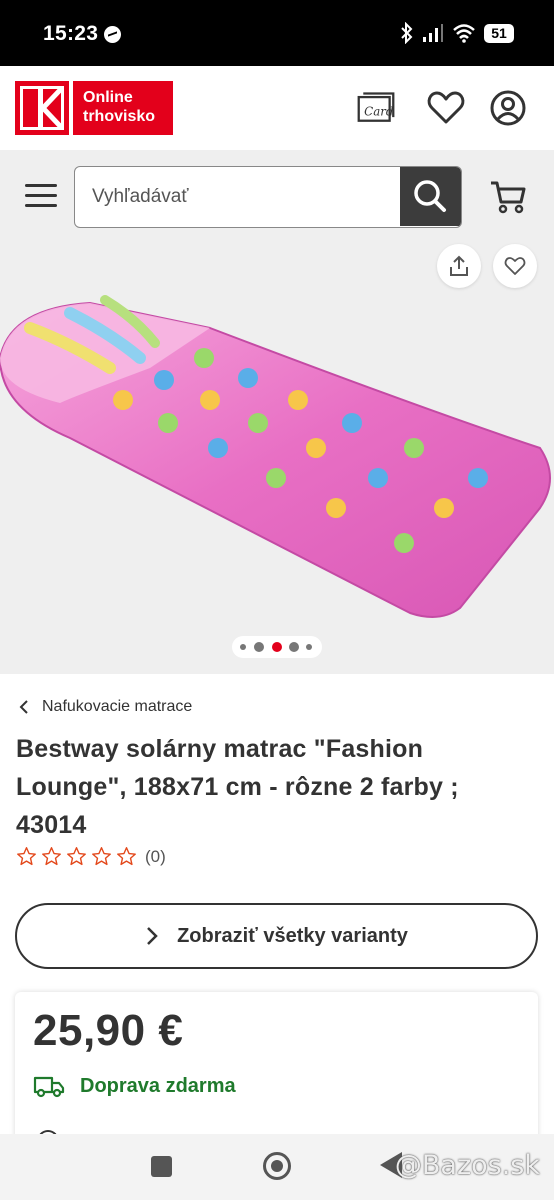  I want to click on search-icon, so click(430, 196).